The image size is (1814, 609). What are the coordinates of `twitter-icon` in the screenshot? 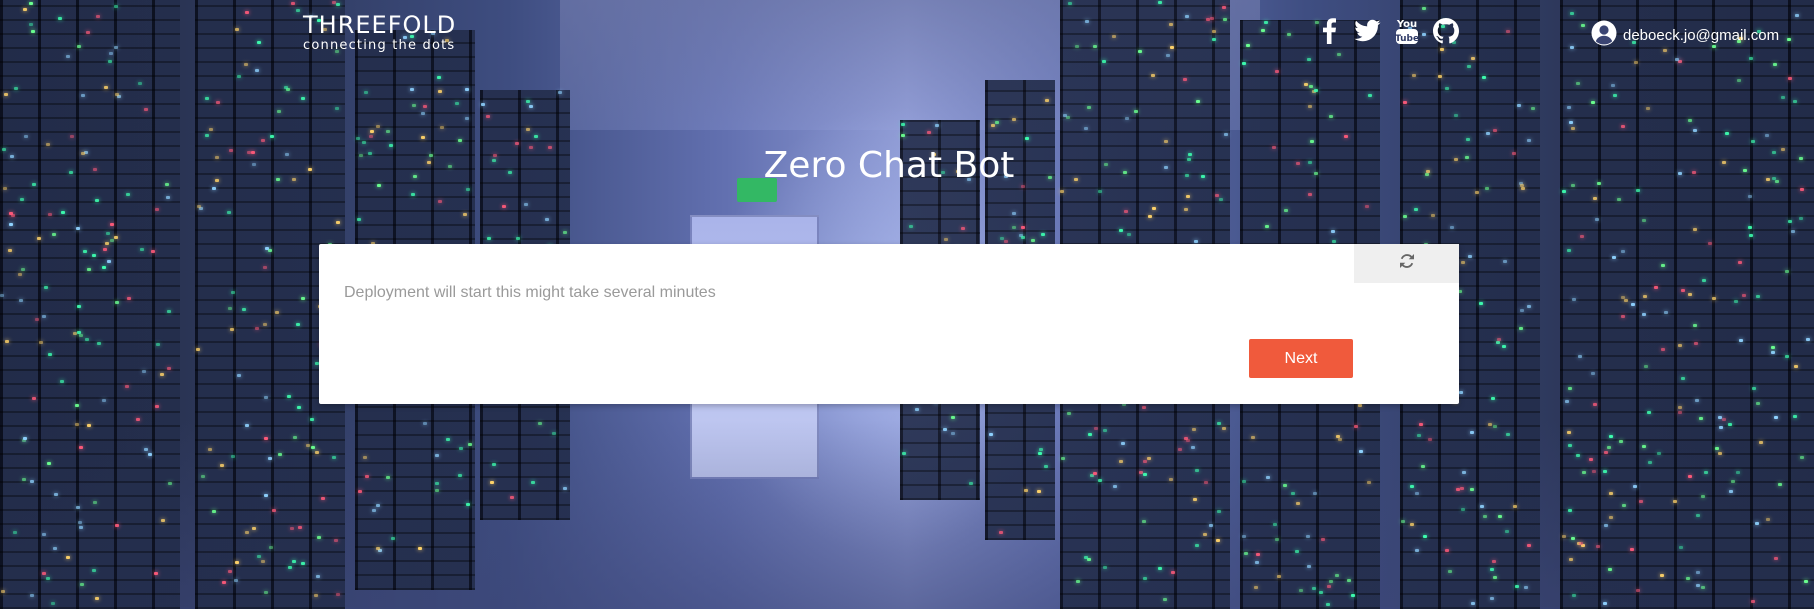 It's located at (1367, 31).